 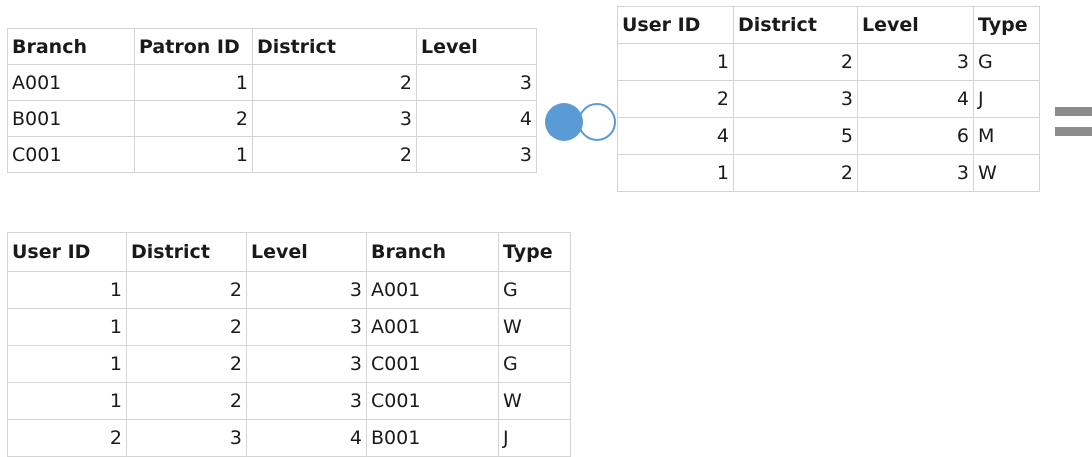 I want to click on table-row: 1 2 3 G, so click(x=828, y=62).